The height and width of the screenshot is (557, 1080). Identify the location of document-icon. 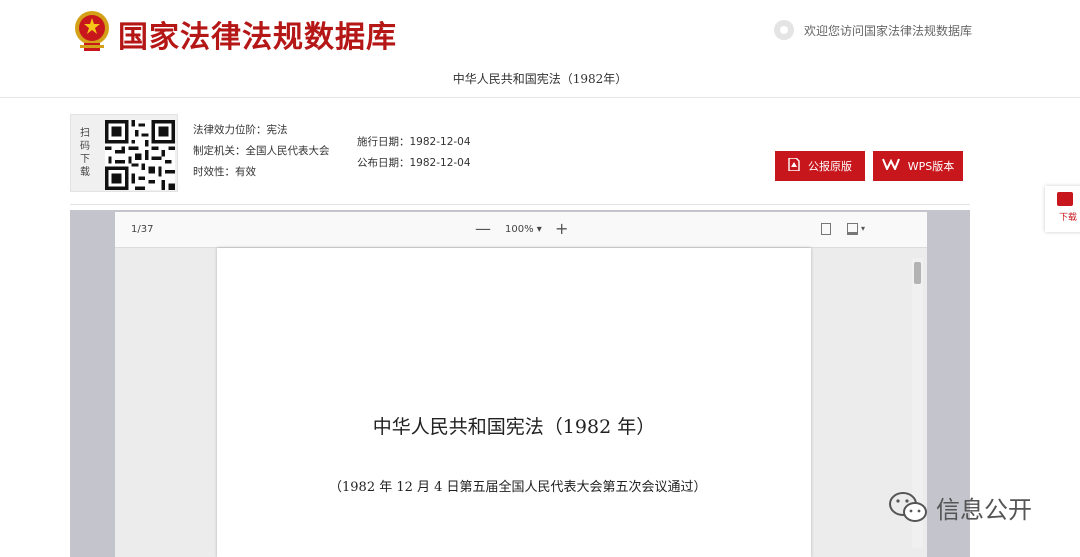
(826, 229).